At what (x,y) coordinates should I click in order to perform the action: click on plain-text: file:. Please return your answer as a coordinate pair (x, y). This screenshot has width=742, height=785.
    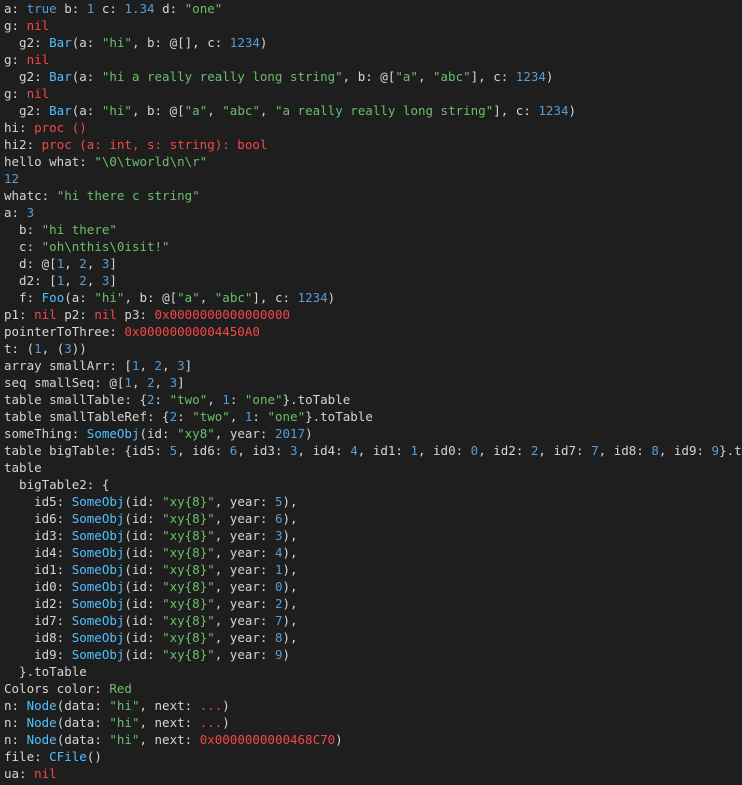
    Looking at the image, I should click on (27, 756).